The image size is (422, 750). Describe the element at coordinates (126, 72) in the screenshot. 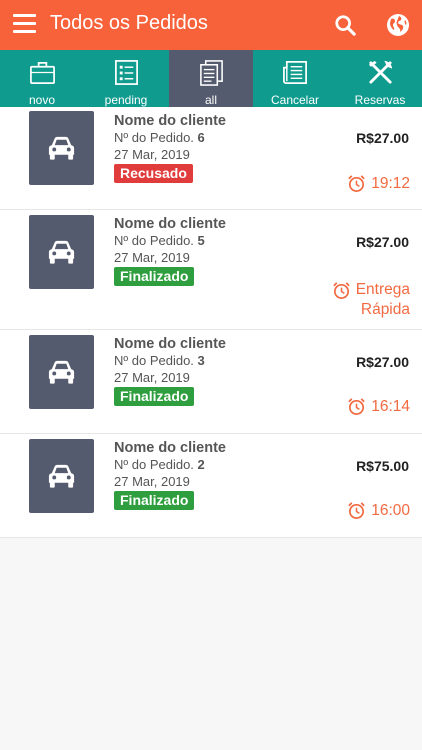

I see `checklist-icon` at that location.